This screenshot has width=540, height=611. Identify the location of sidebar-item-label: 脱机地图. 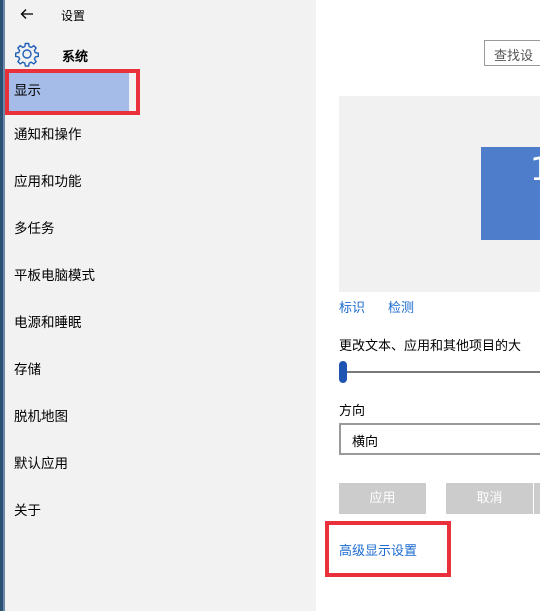
(41, 417).